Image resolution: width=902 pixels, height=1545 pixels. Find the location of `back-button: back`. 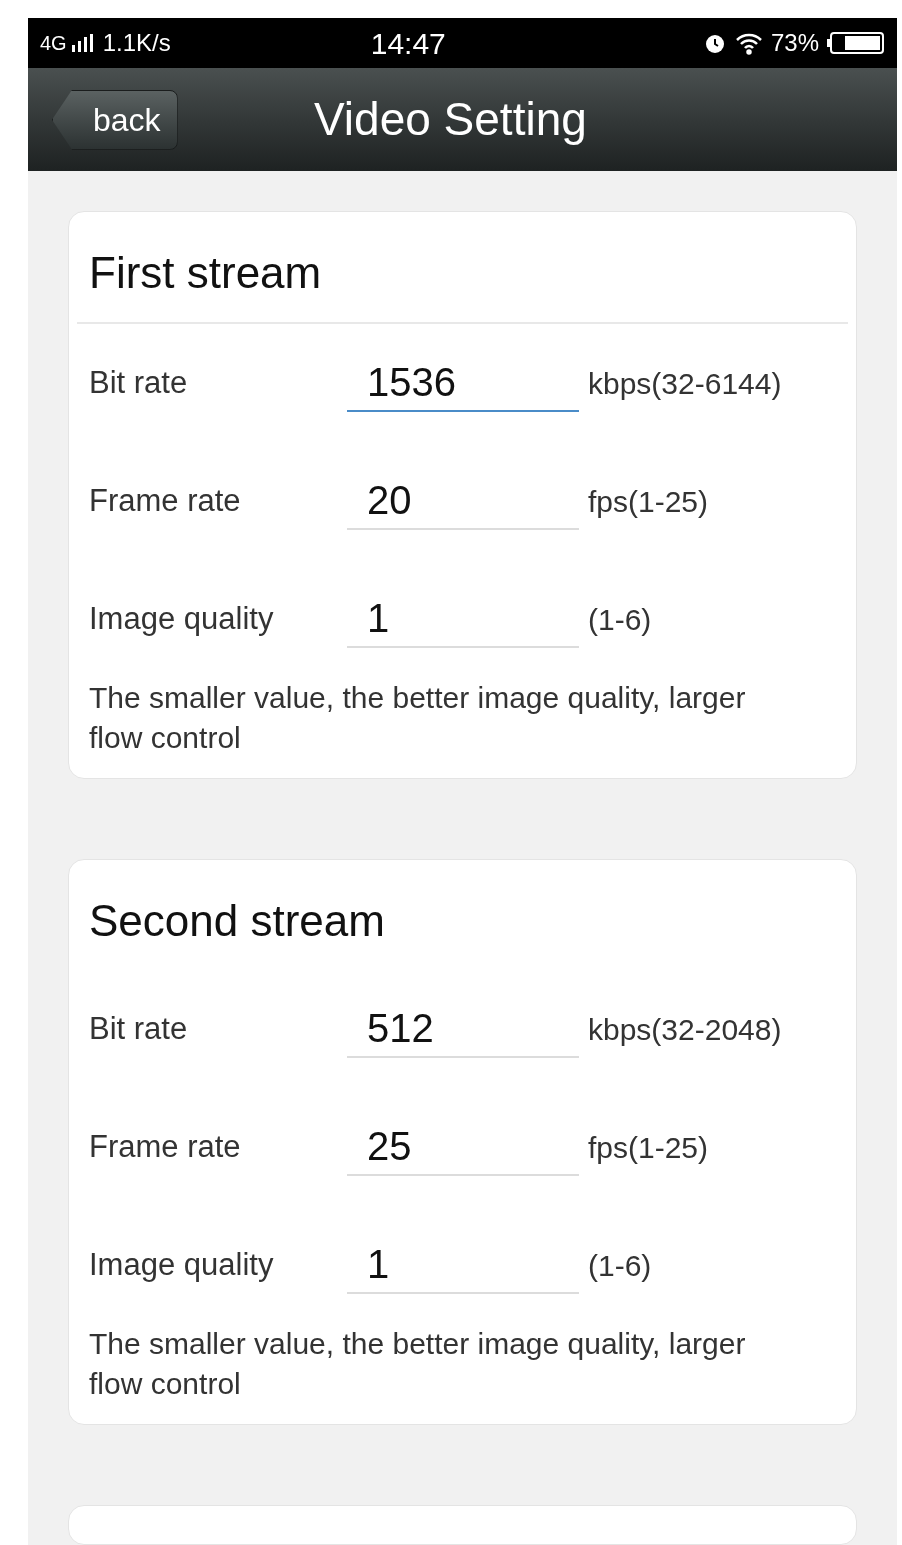

back-button: back is located at coordinates (115, 119).